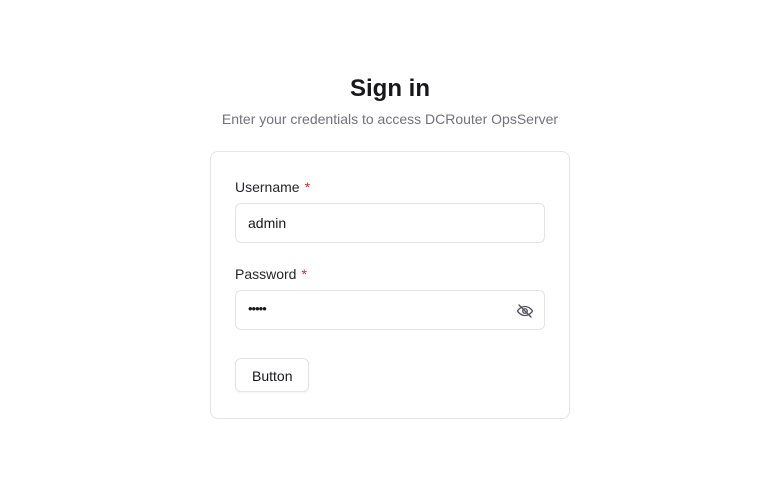 The height and width of the screenshot is (493, 780). What do you see at coordinates (390, 88) in the screenshot?
I see `page-title: Sign in` at bounding box center [390, 88].